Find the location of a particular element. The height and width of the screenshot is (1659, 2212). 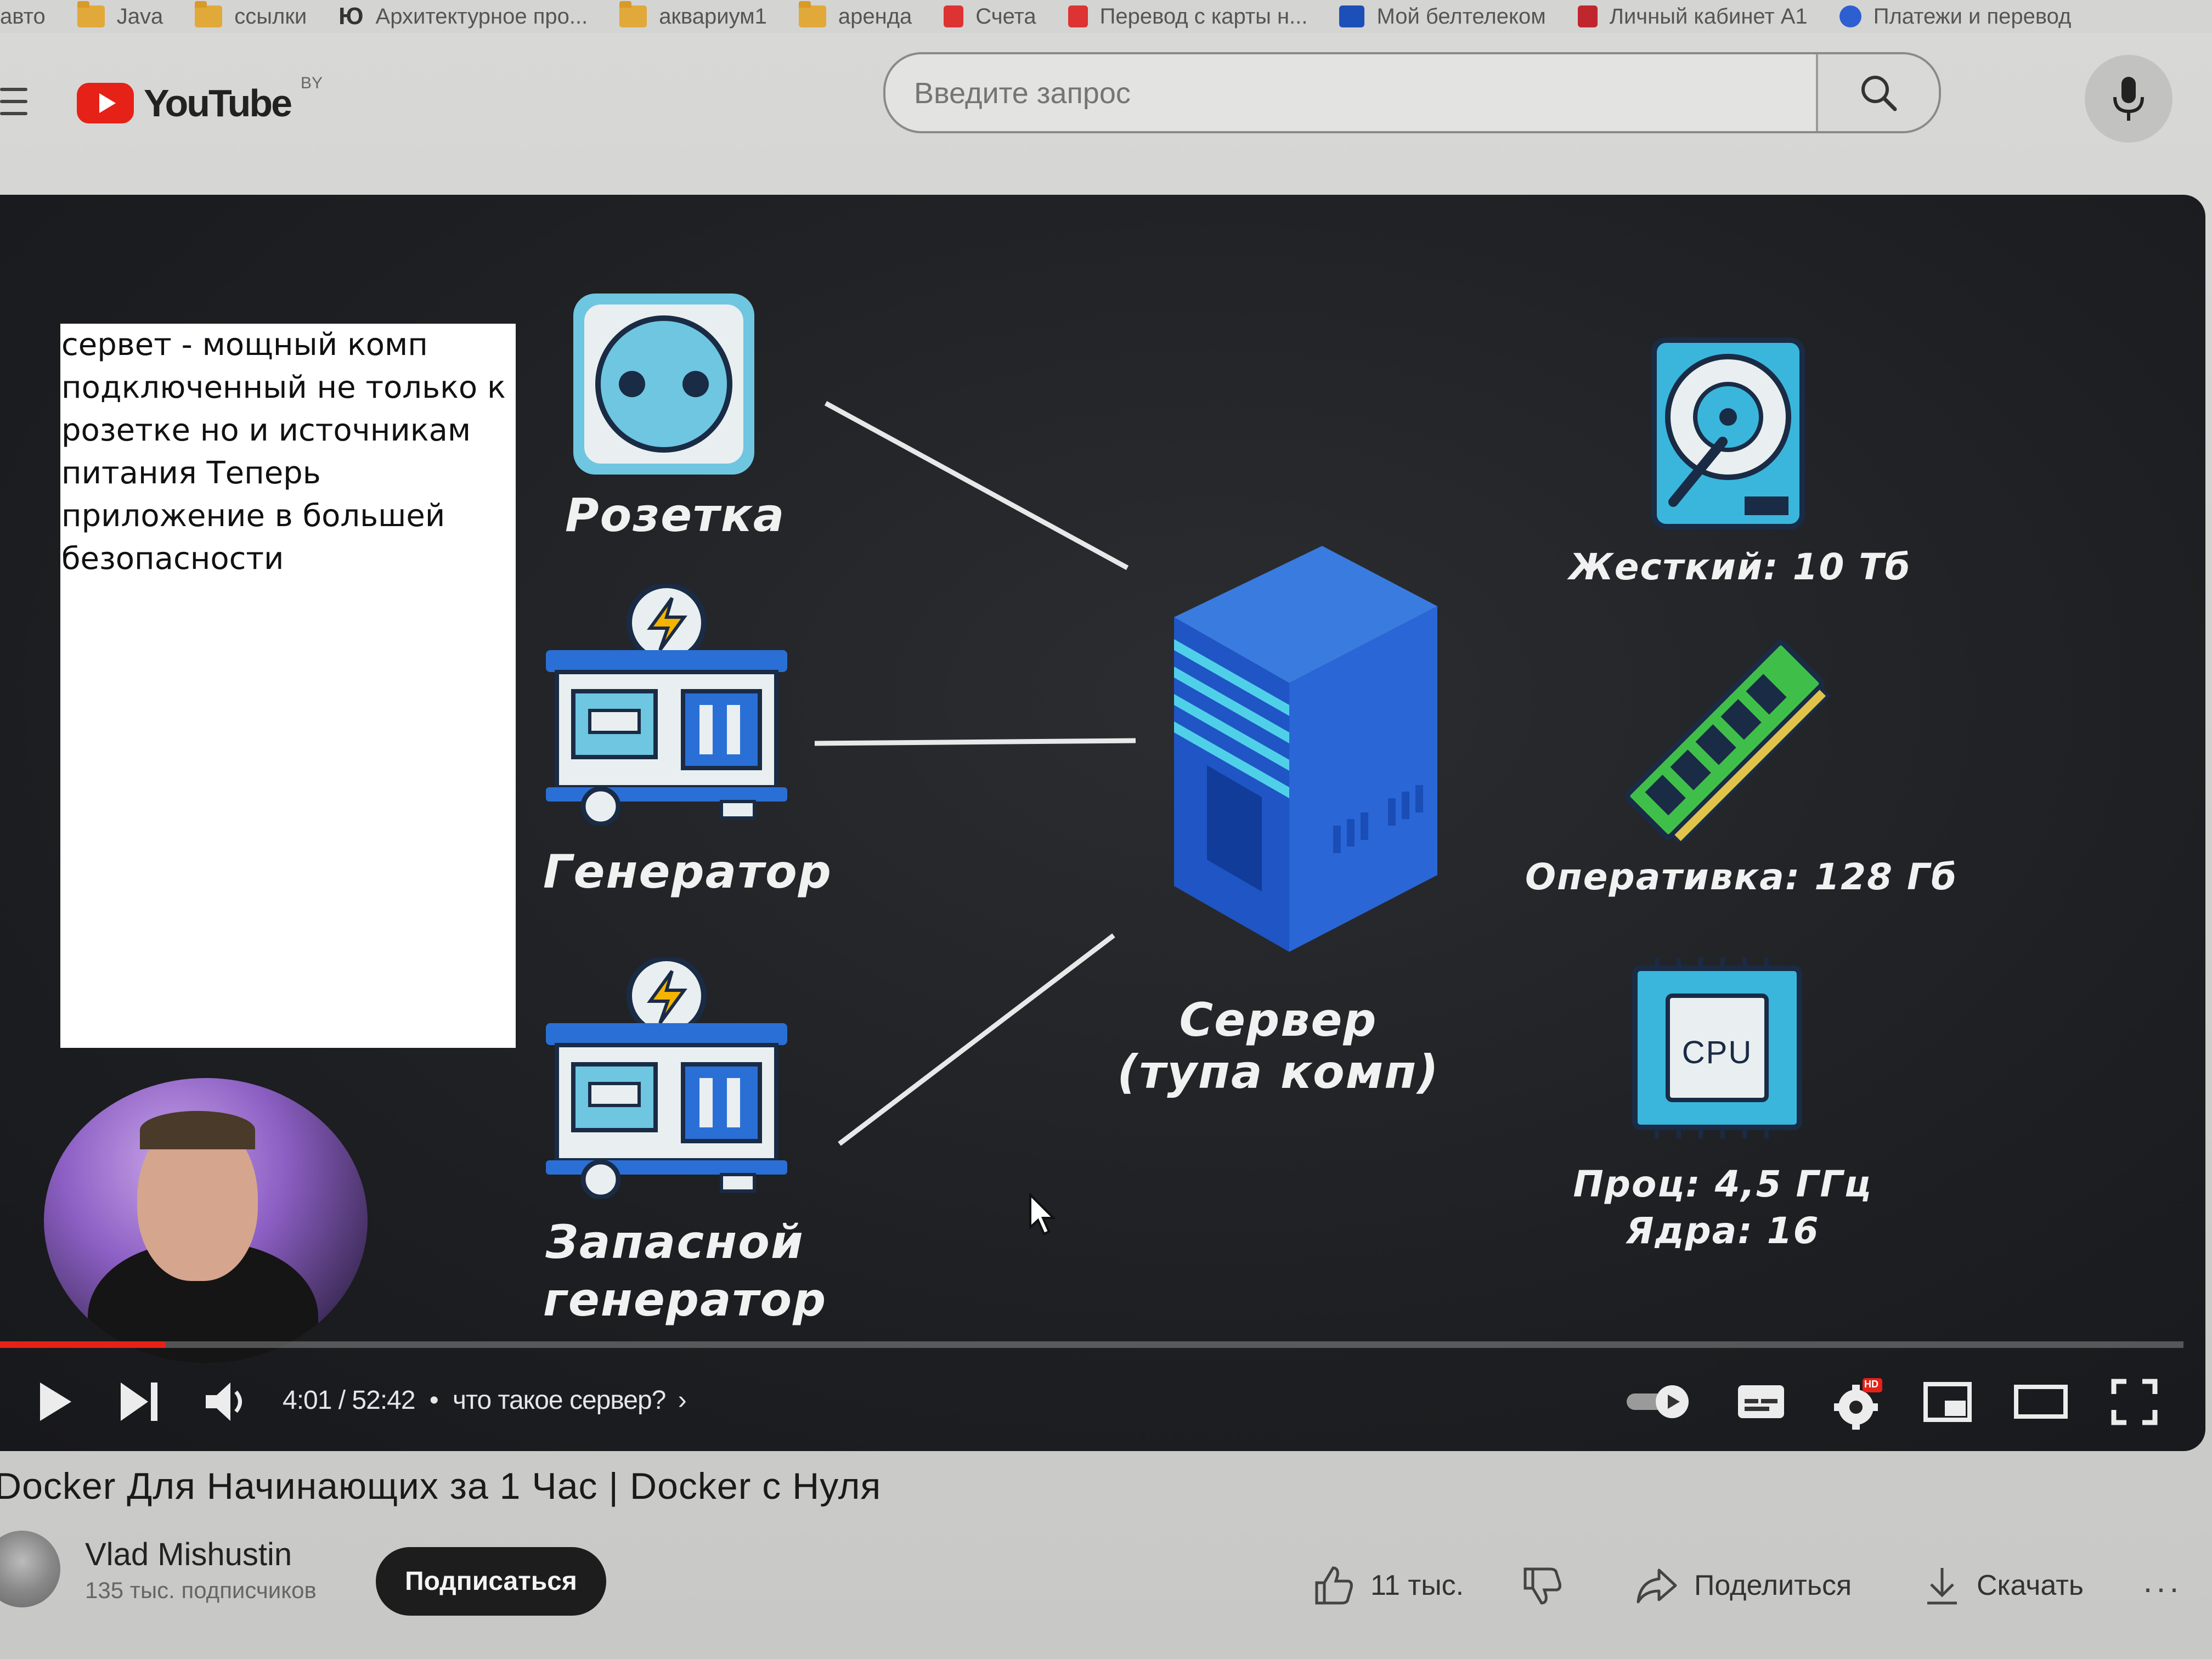

chapter-title: что такое сервер? is located at coordinates (559, 1400).